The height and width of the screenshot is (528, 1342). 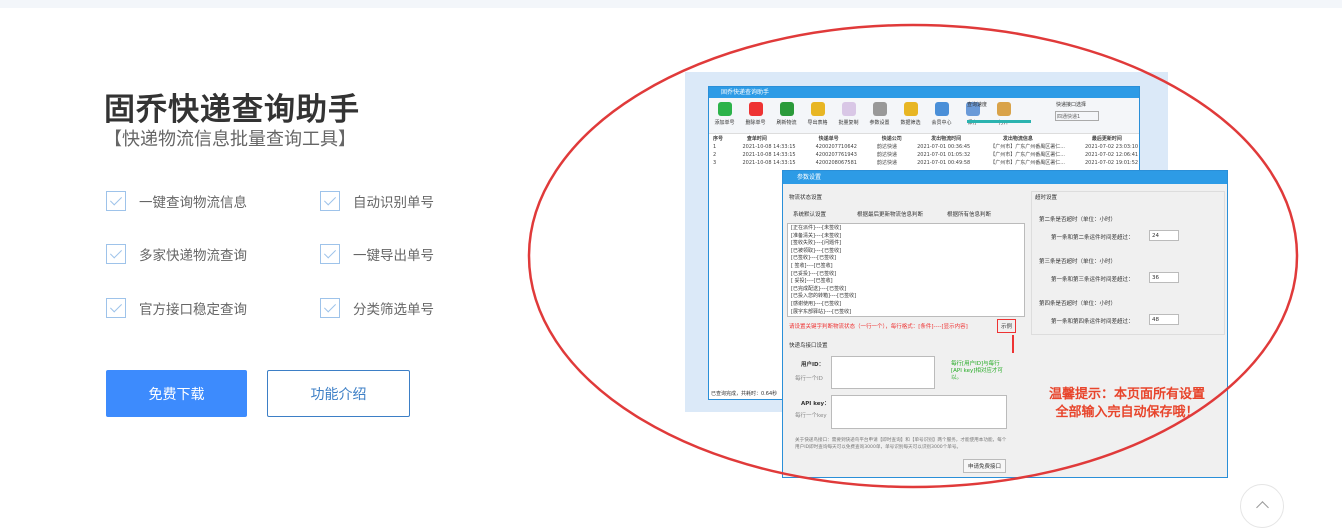 I want to click on api-label: 快递接口选择, so click(x=1071, y=105).